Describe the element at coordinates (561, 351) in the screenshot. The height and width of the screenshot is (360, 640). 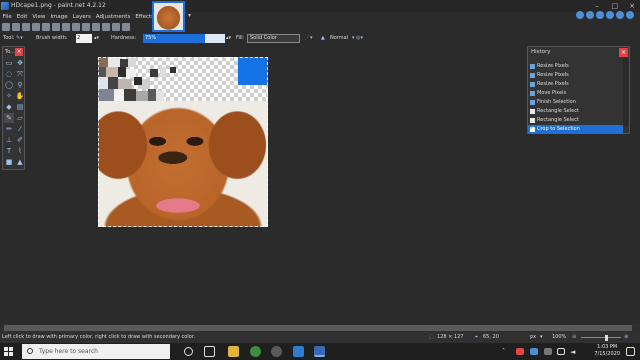
I see `tray-network-icon` at that location.